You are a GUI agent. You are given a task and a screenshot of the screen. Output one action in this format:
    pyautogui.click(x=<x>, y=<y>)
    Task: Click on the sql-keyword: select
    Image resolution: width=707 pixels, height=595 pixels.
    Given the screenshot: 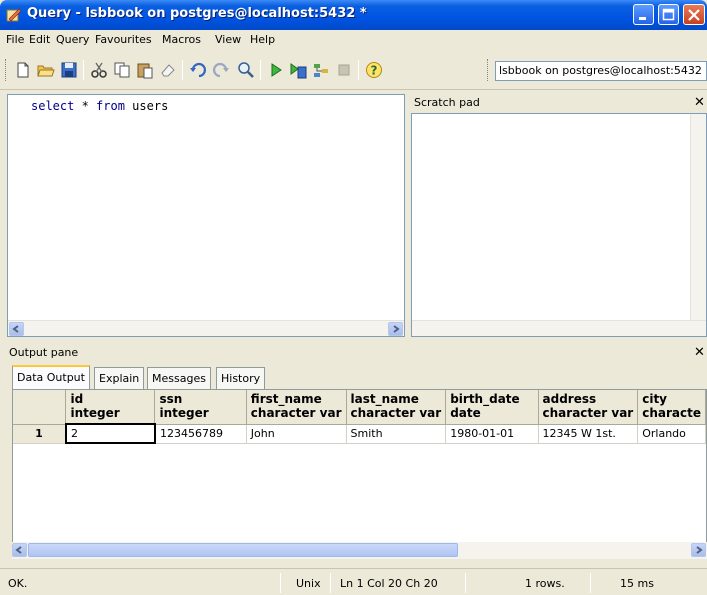 What is the action you would take?
    pyautogui.click(x=53, y=106)
    